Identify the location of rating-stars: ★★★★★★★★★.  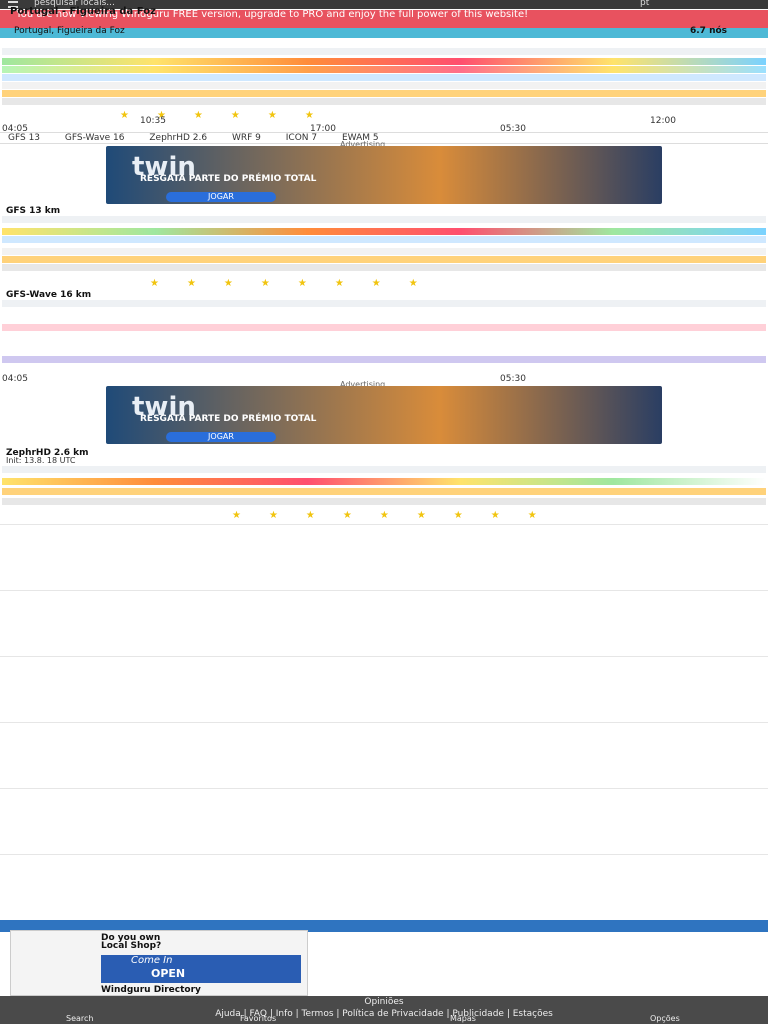
(398, 515).